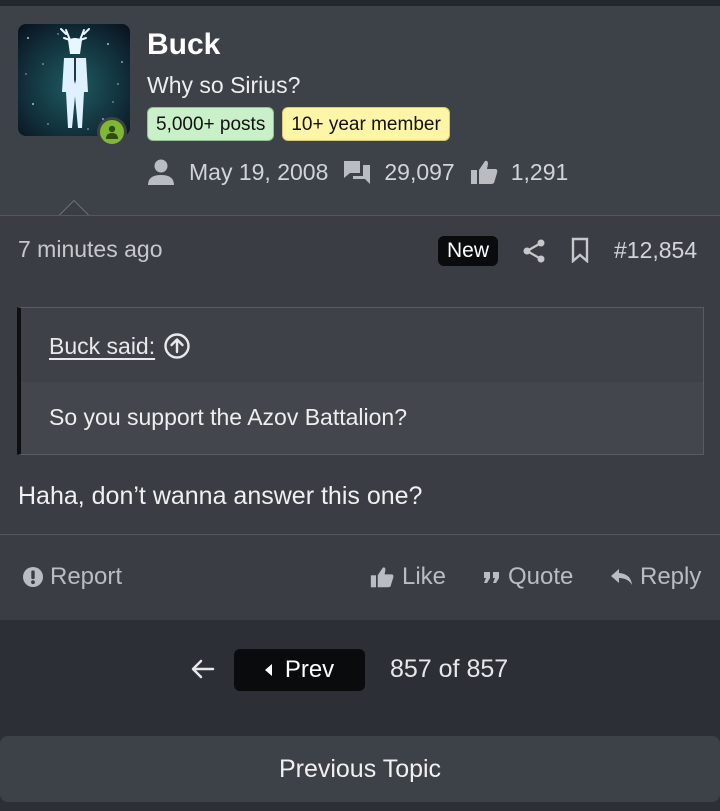 This screenshot has width=720, height=811. I want to click on reactions-stat: 1,291, so click(519, 172).